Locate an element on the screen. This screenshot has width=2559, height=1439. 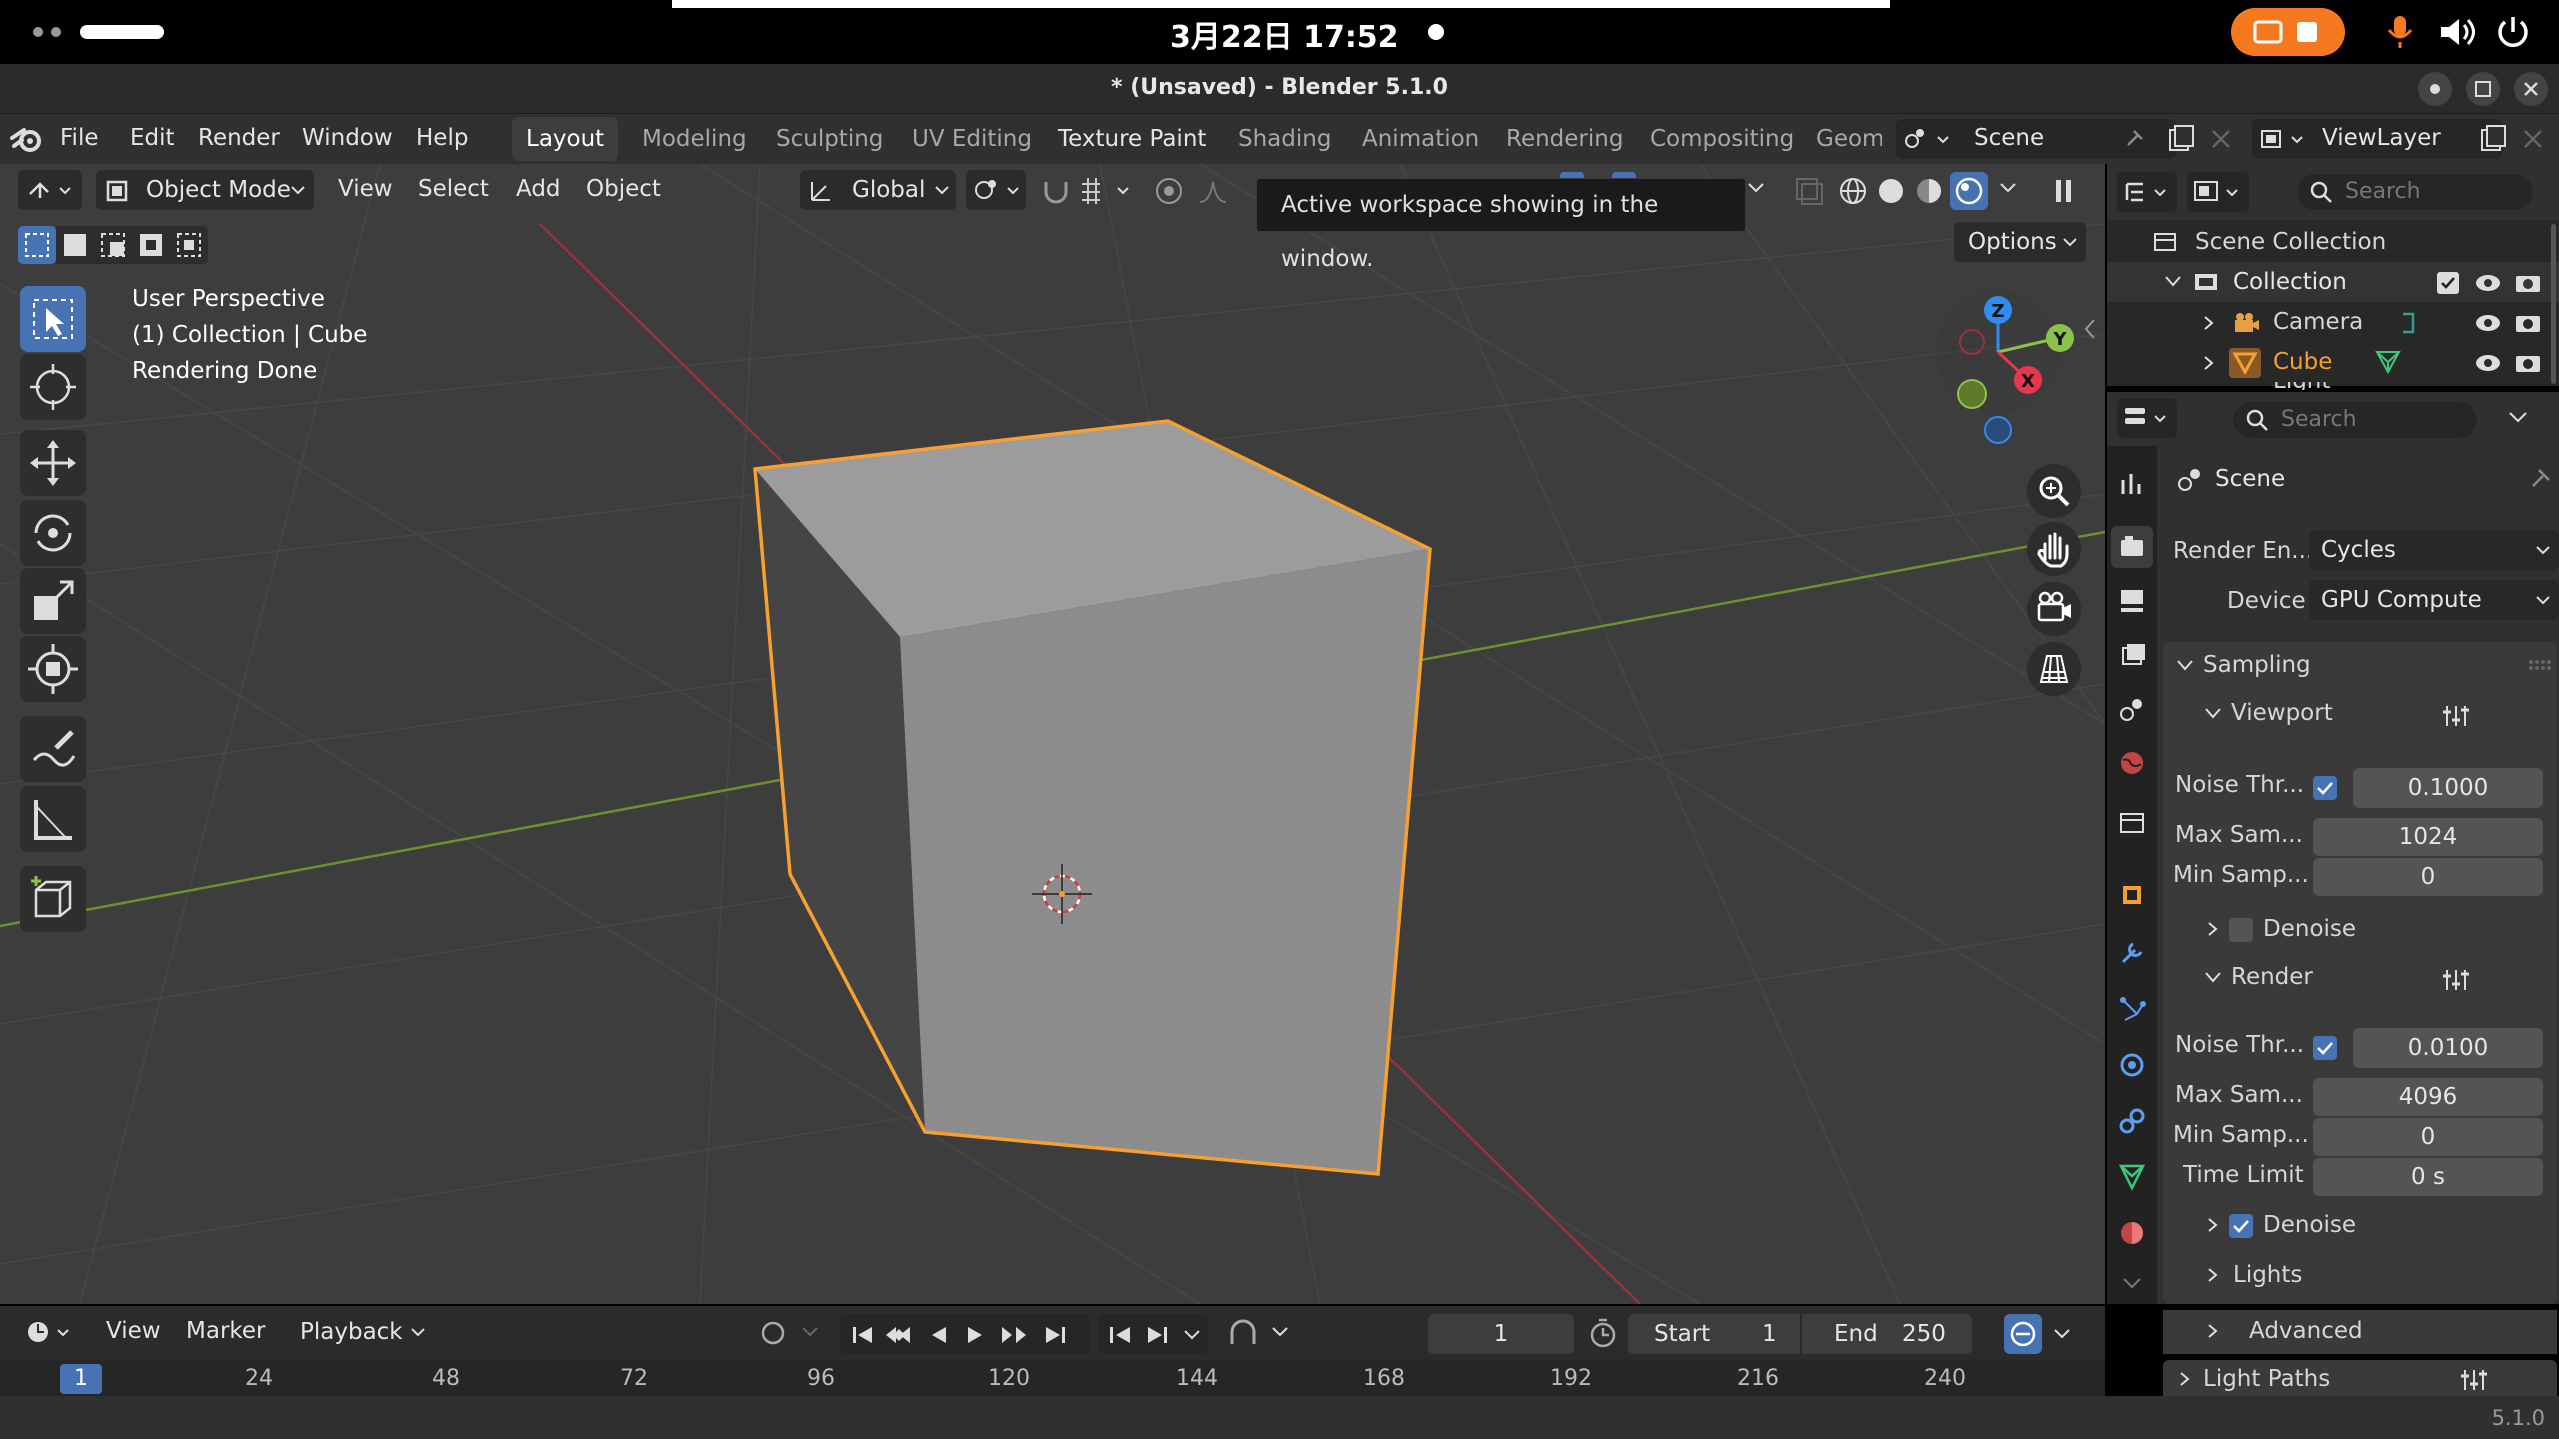
pan-hand-icon is located at coordinates (2054, 549).